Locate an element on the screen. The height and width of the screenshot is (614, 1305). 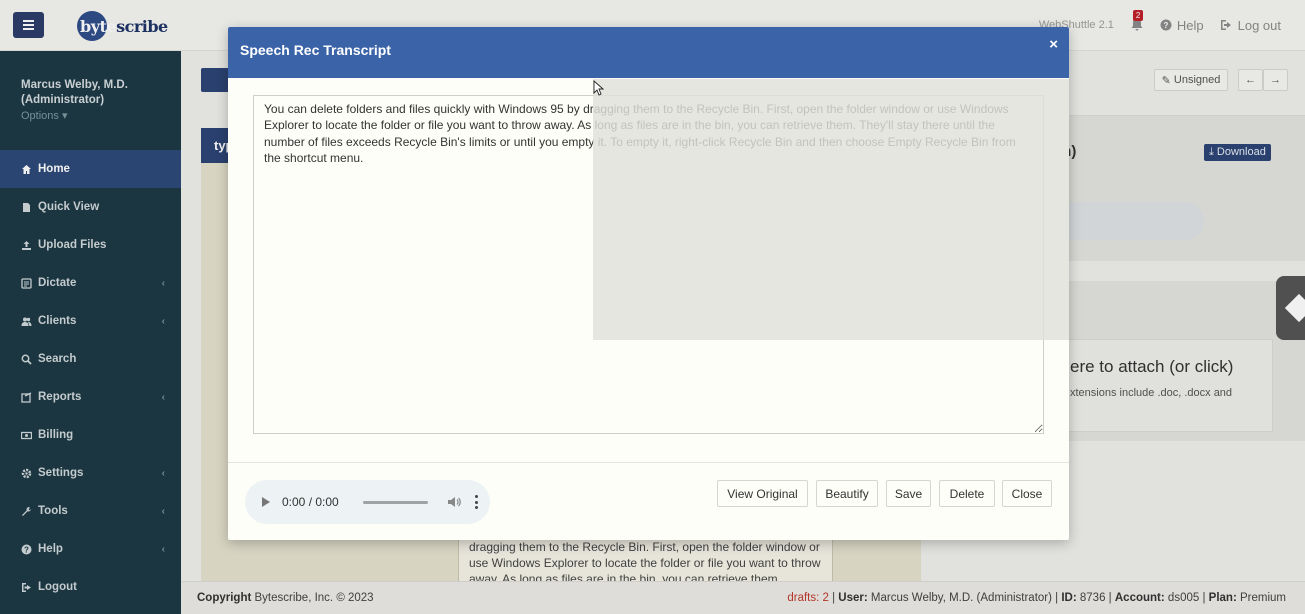
modal-title: Speech Rec Transcript is located at coordinates (315, 50).